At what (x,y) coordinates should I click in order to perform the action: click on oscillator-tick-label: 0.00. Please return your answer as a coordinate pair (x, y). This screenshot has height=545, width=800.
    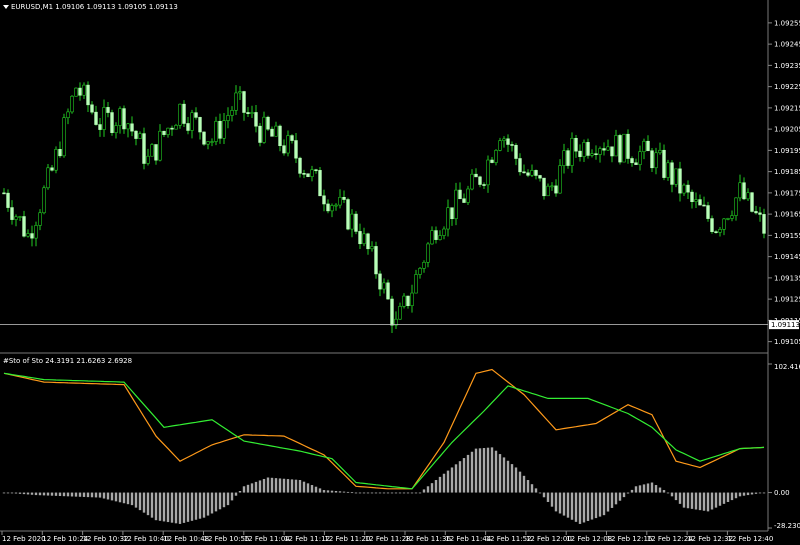
    Looking at the image, I should click on (782, 493).